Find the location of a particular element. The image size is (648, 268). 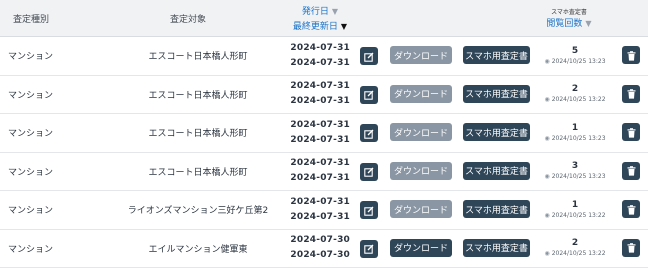

header-type: 査定種別 is located at coordinates (31, 18).